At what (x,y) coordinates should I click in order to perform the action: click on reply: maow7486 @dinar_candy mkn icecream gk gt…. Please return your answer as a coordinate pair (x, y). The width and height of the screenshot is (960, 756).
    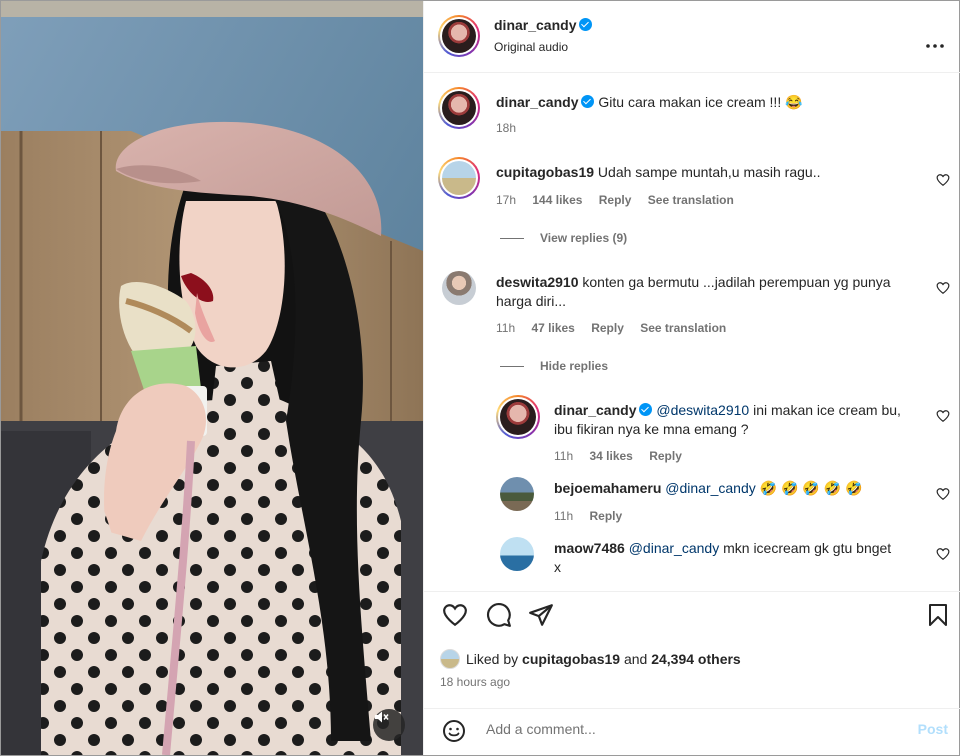
    Looking at the image, I should click on (745, 558).